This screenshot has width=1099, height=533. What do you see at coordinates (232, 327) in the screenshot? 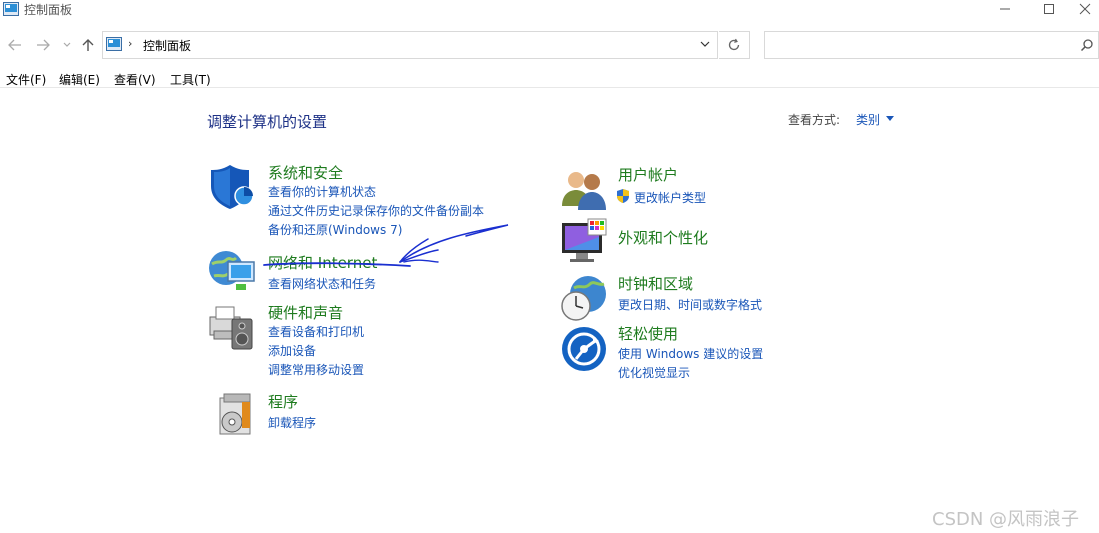
I see `printer-speaker-icon` at bounding box center [232, 327].